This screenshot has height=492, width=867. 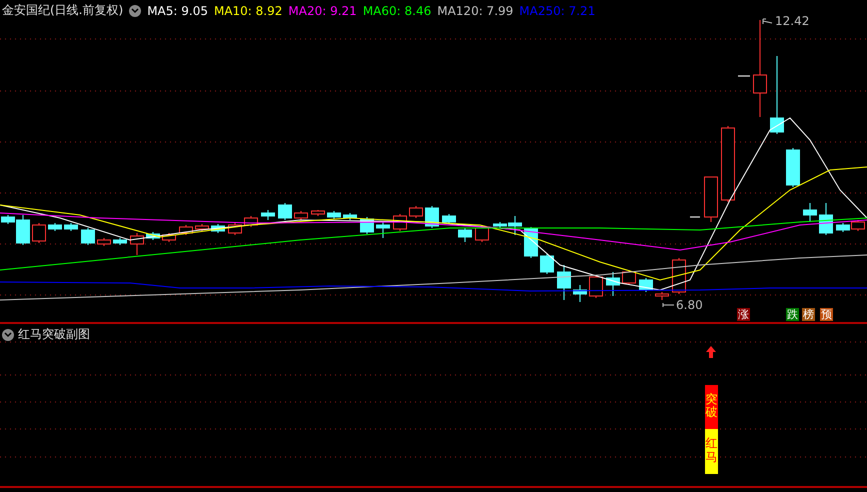 What do you see at coordinates (711, 451) in the screenshot?
I see `signal-bar-segment: 红马` at bounding box center [711, 451].